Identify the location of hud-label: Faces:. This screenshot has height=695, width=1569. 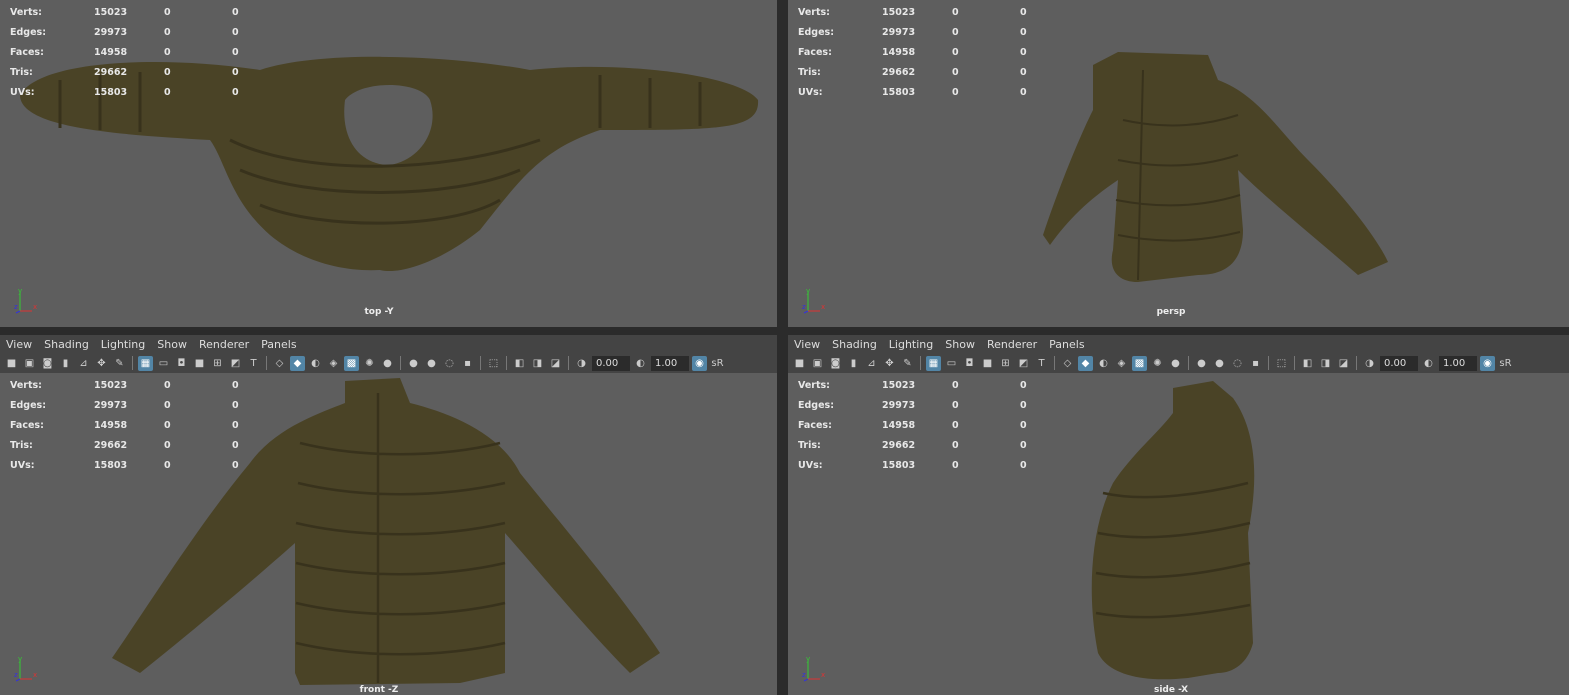
(815, 425).